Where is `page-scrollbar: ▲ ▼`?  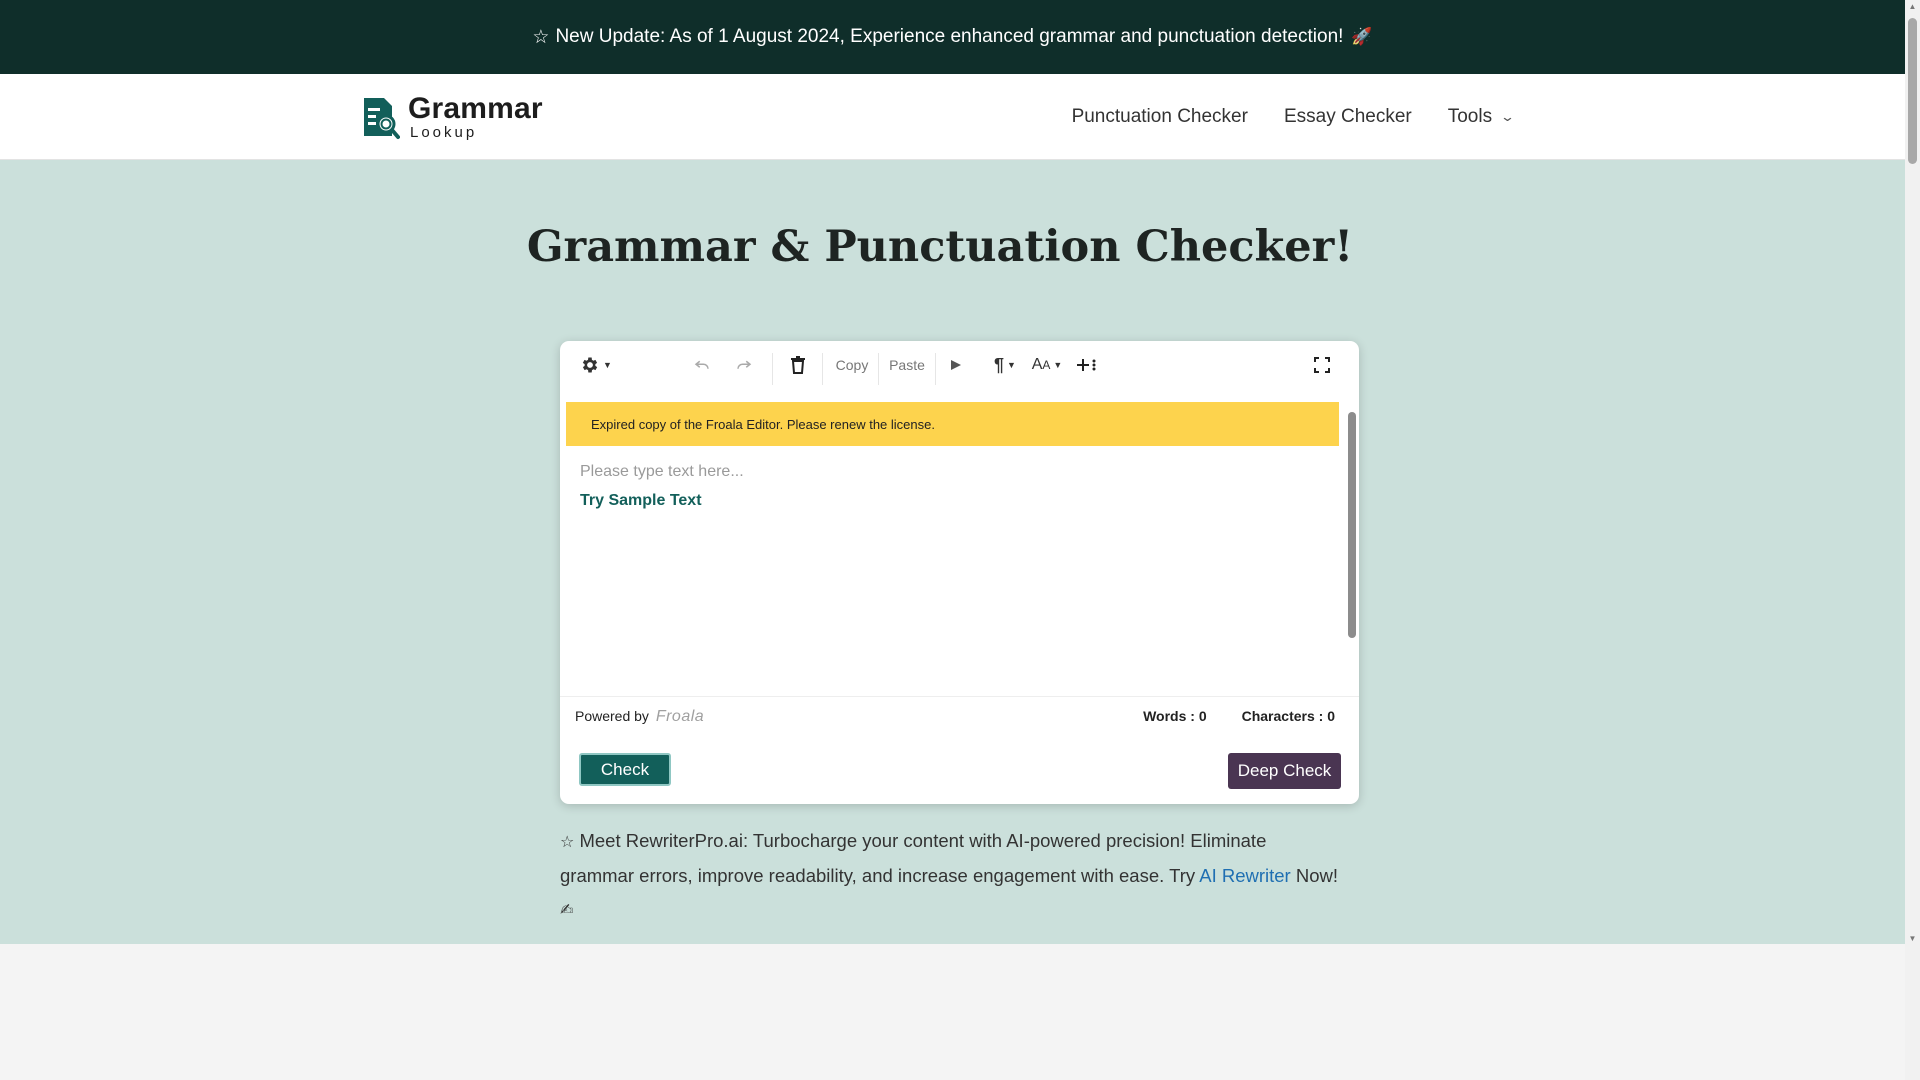 page-scrollbar: ▲ ▼ is located at coordinates (1912, 540).